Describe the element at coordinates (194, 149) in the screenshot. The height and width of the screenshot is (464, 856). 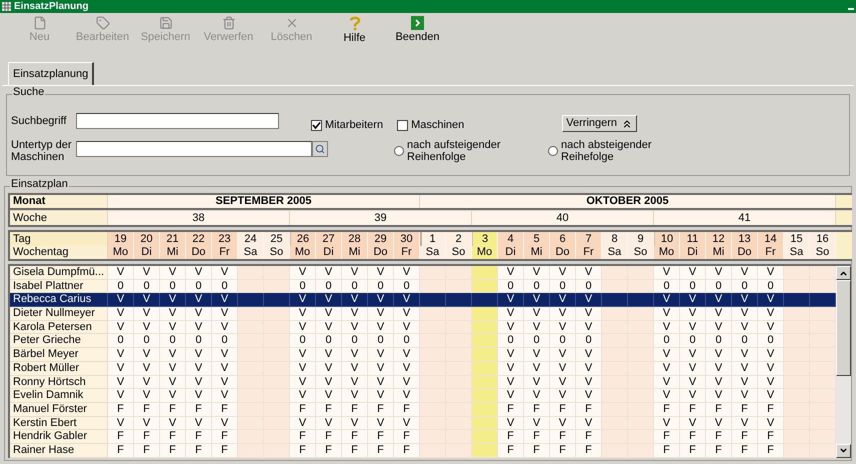
I see `subtype-field` at that location.